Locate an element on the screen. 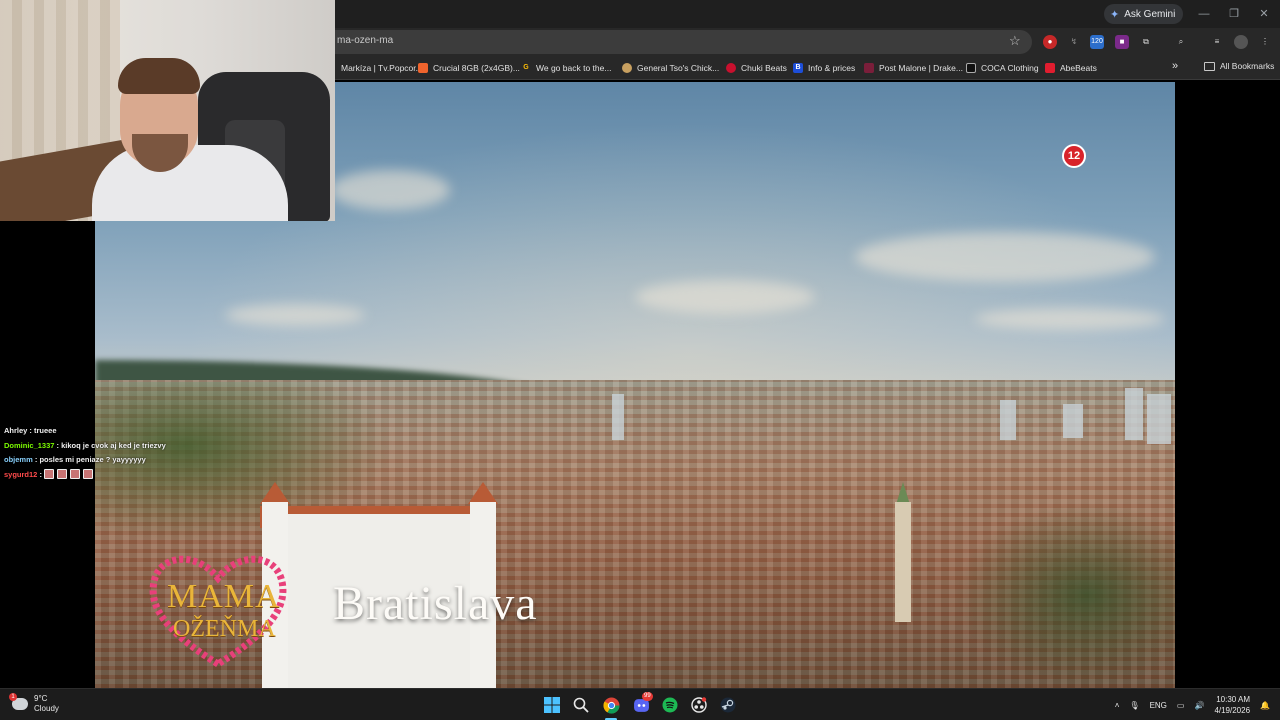 The image size is (1280, 720). all-bookmarks-label: All Bookmarks is located at coordinates (1247, 66).